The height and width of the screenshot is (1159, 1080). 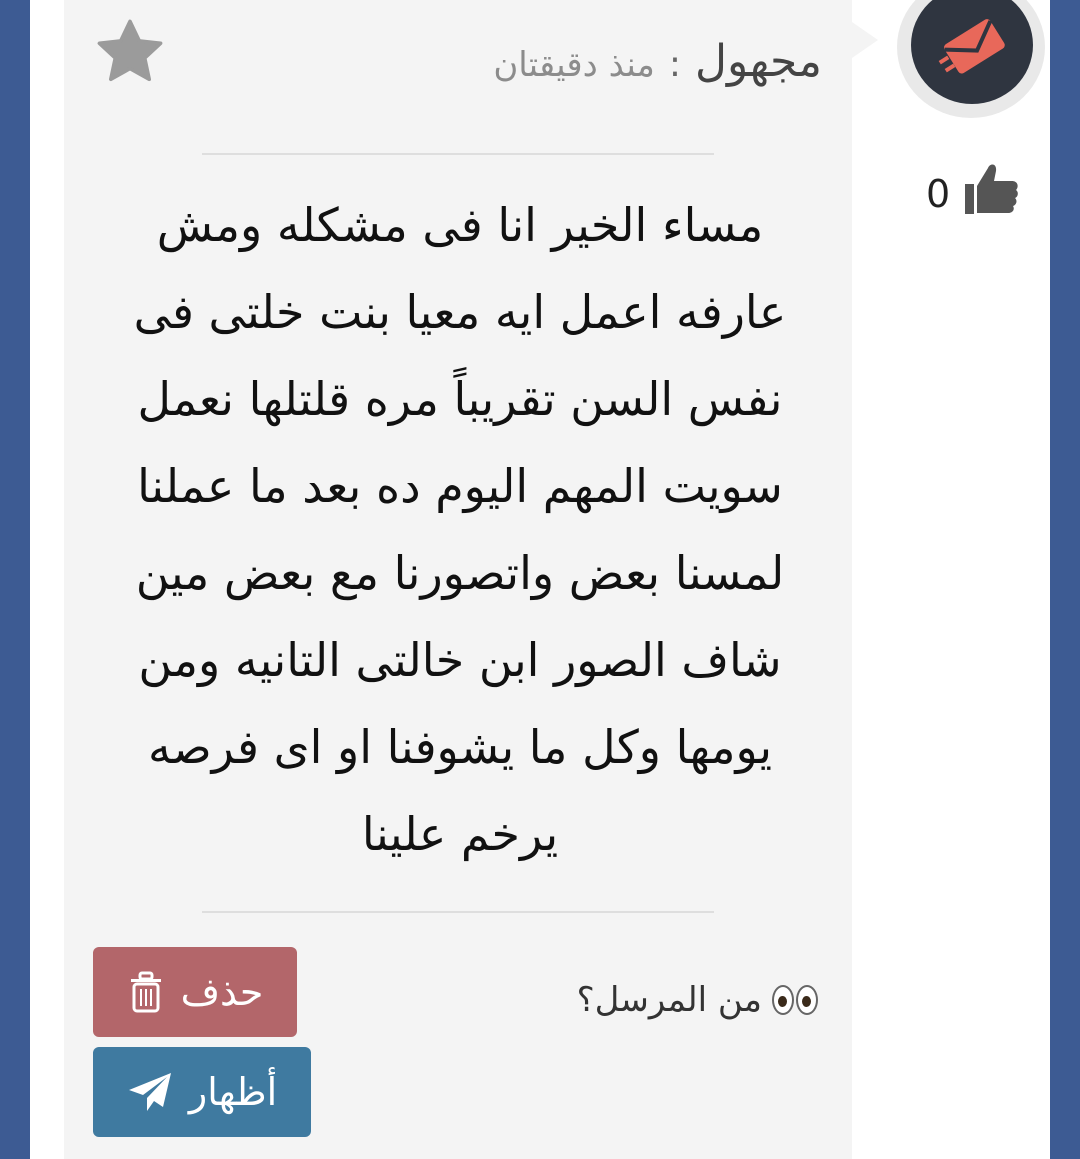 What do you see at coordinates (222, 992) in the screenshot?
I see `delete-label: حذف` at bounding box center [222, 992].